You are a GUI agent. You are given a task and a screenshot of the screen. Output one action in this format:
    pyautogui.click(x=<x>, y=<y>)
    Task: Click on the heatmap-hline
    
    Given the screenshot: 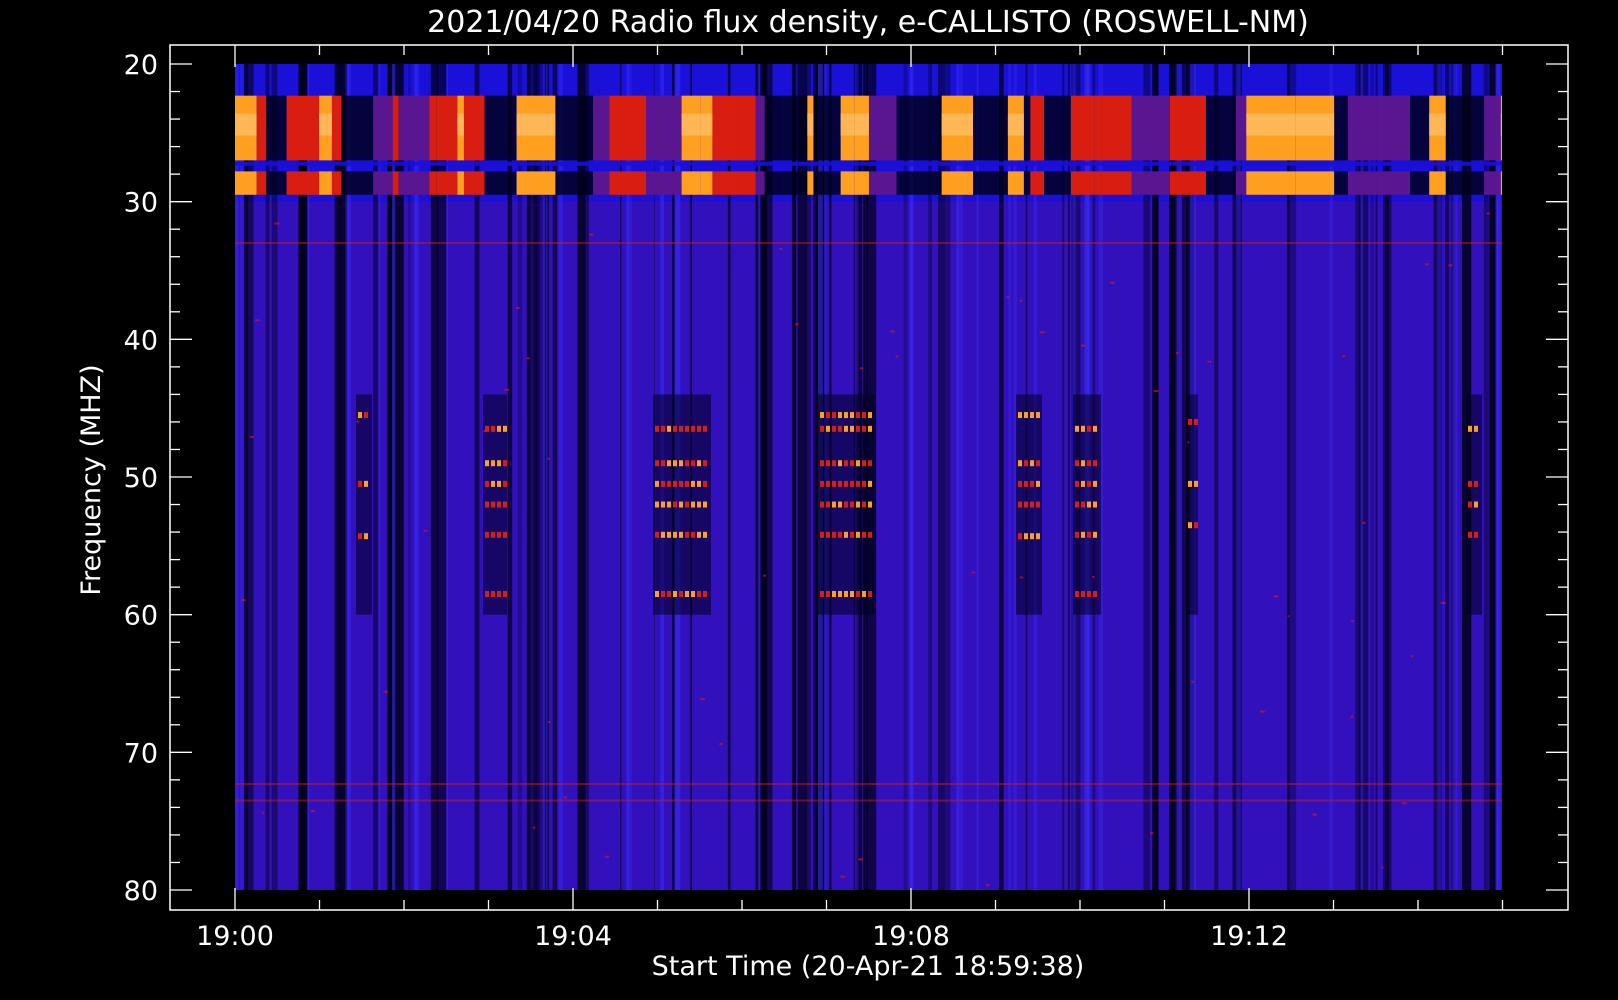 What is the action you would take?
    pyautogui.click(x=868, y=783)
    